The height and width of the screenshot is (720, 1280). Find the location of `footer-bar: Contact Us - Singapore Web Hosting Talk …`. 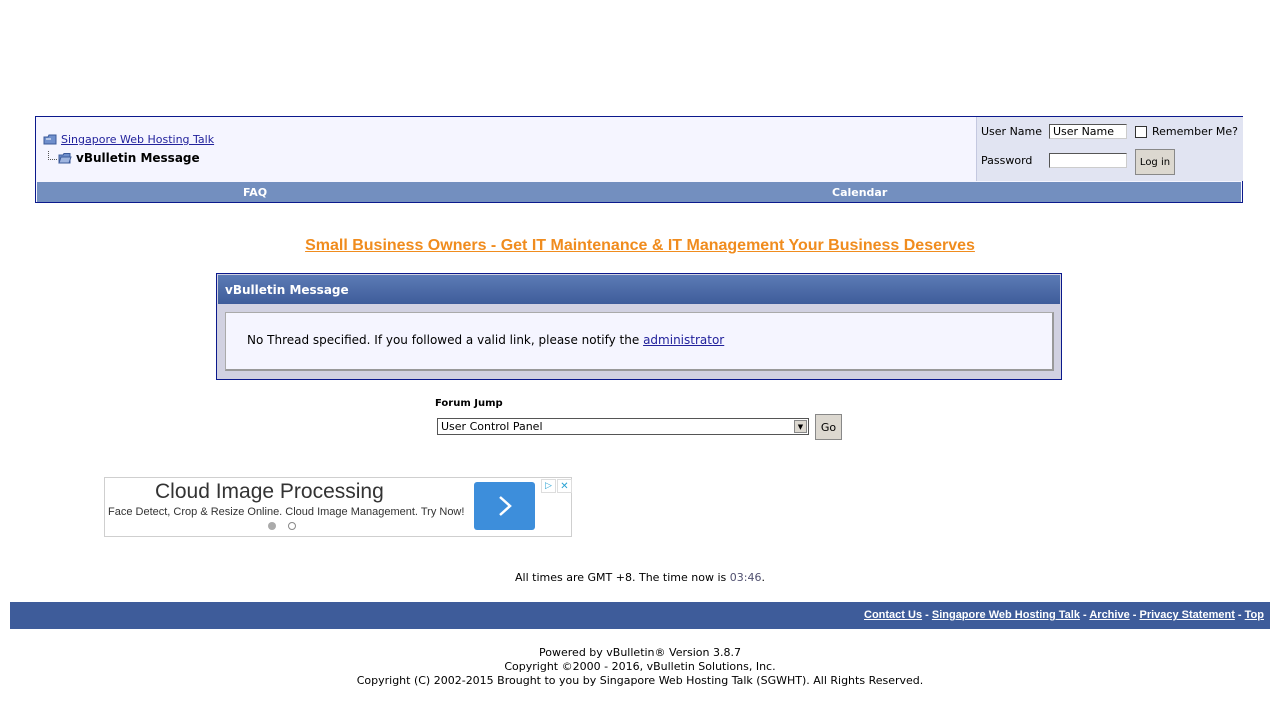

footer-bar: Contact Us - Singapore Web Hosting Talk … is located at coordinates (640, 615).